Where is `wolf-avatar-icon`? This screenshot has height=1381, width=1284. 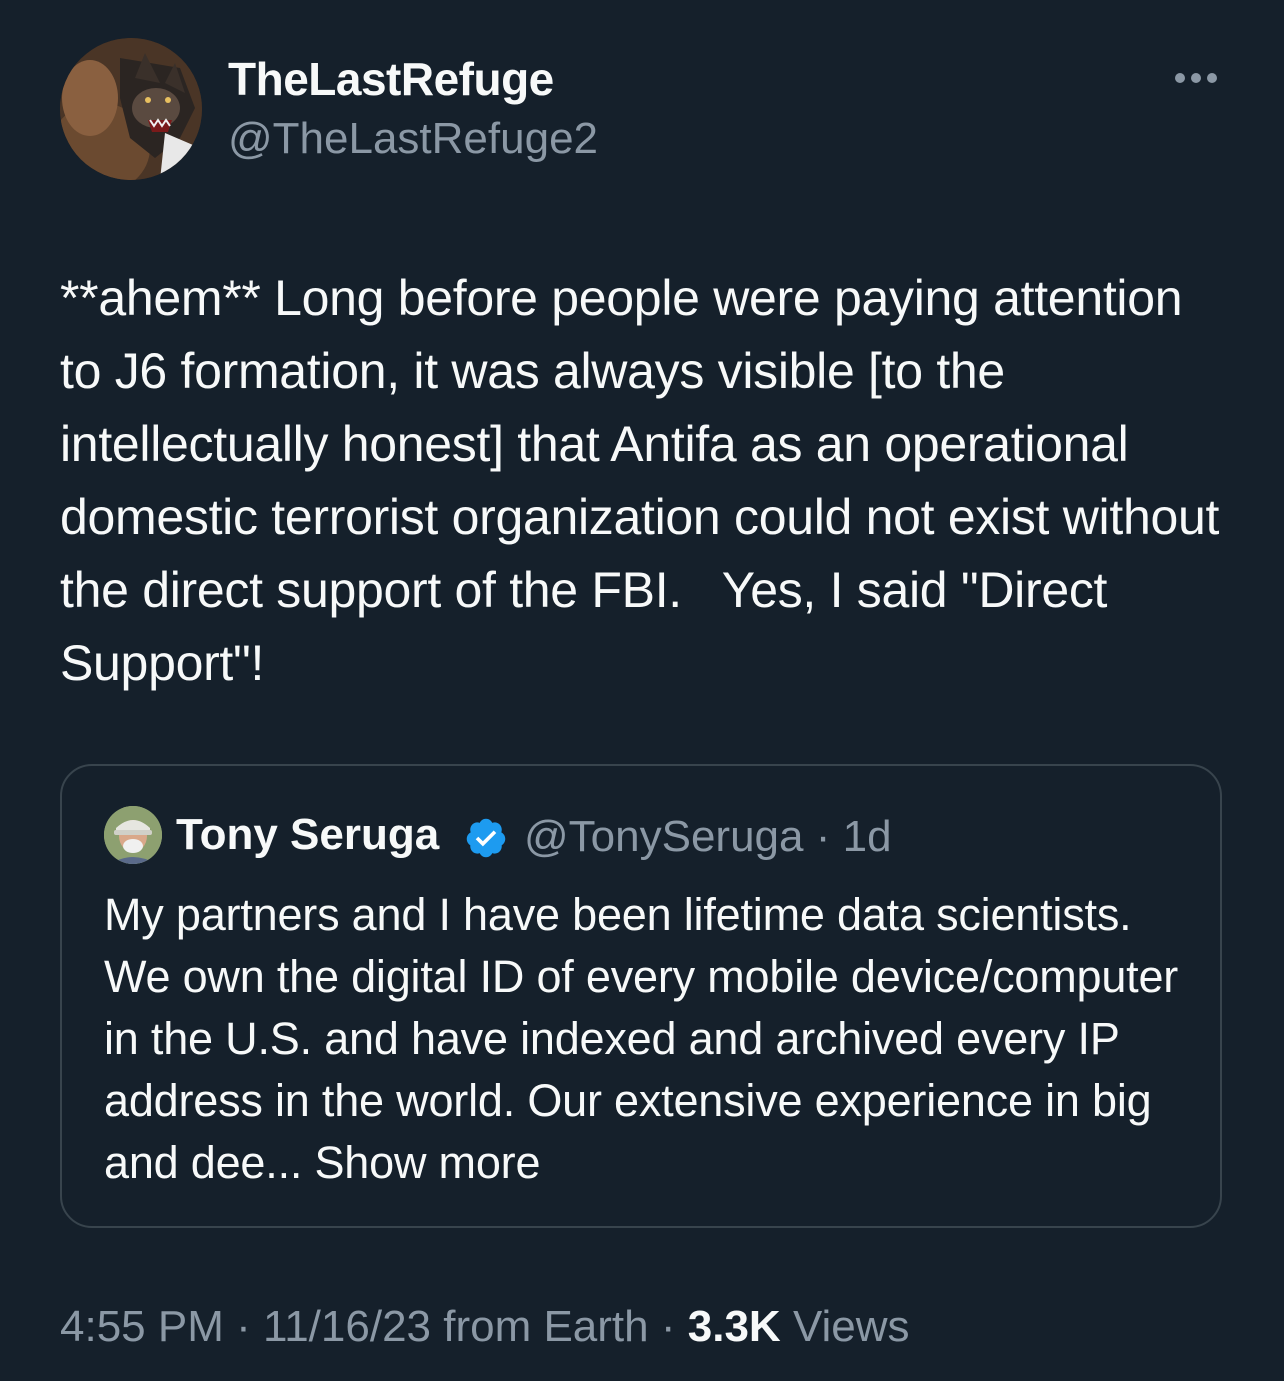
wolf-avatar-icon is located at coordinates (131, 109).